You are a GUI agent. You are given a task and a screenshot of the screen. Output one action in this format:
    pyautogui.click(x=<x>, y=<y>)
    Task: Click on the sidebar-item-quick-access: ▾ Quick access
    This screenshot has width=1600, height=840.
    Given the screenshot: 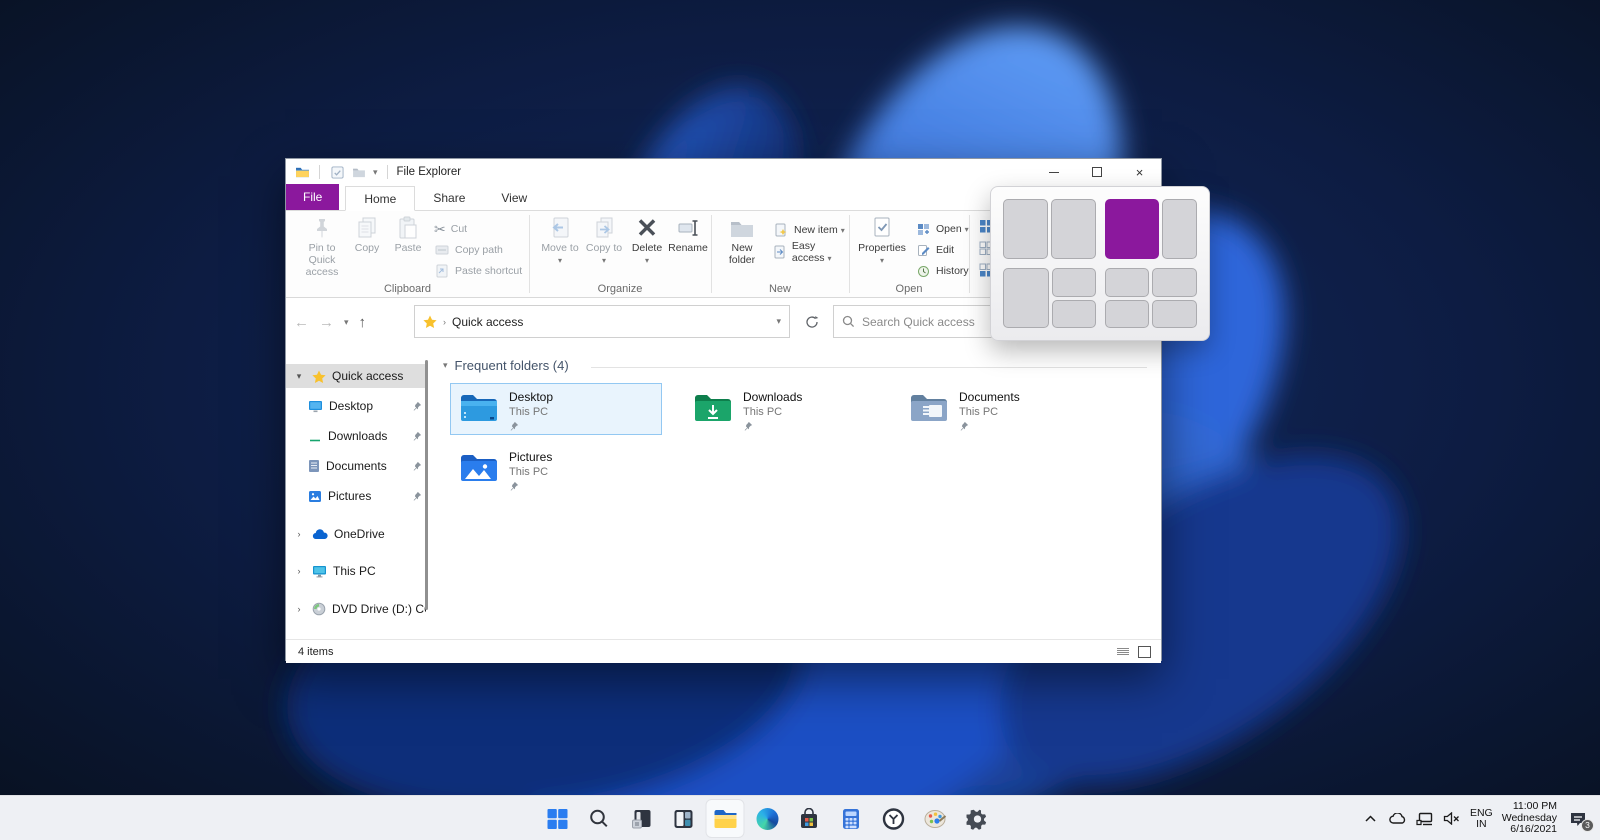 What is the action you would take?
    pyautogui.click(x=356, y=376)
    